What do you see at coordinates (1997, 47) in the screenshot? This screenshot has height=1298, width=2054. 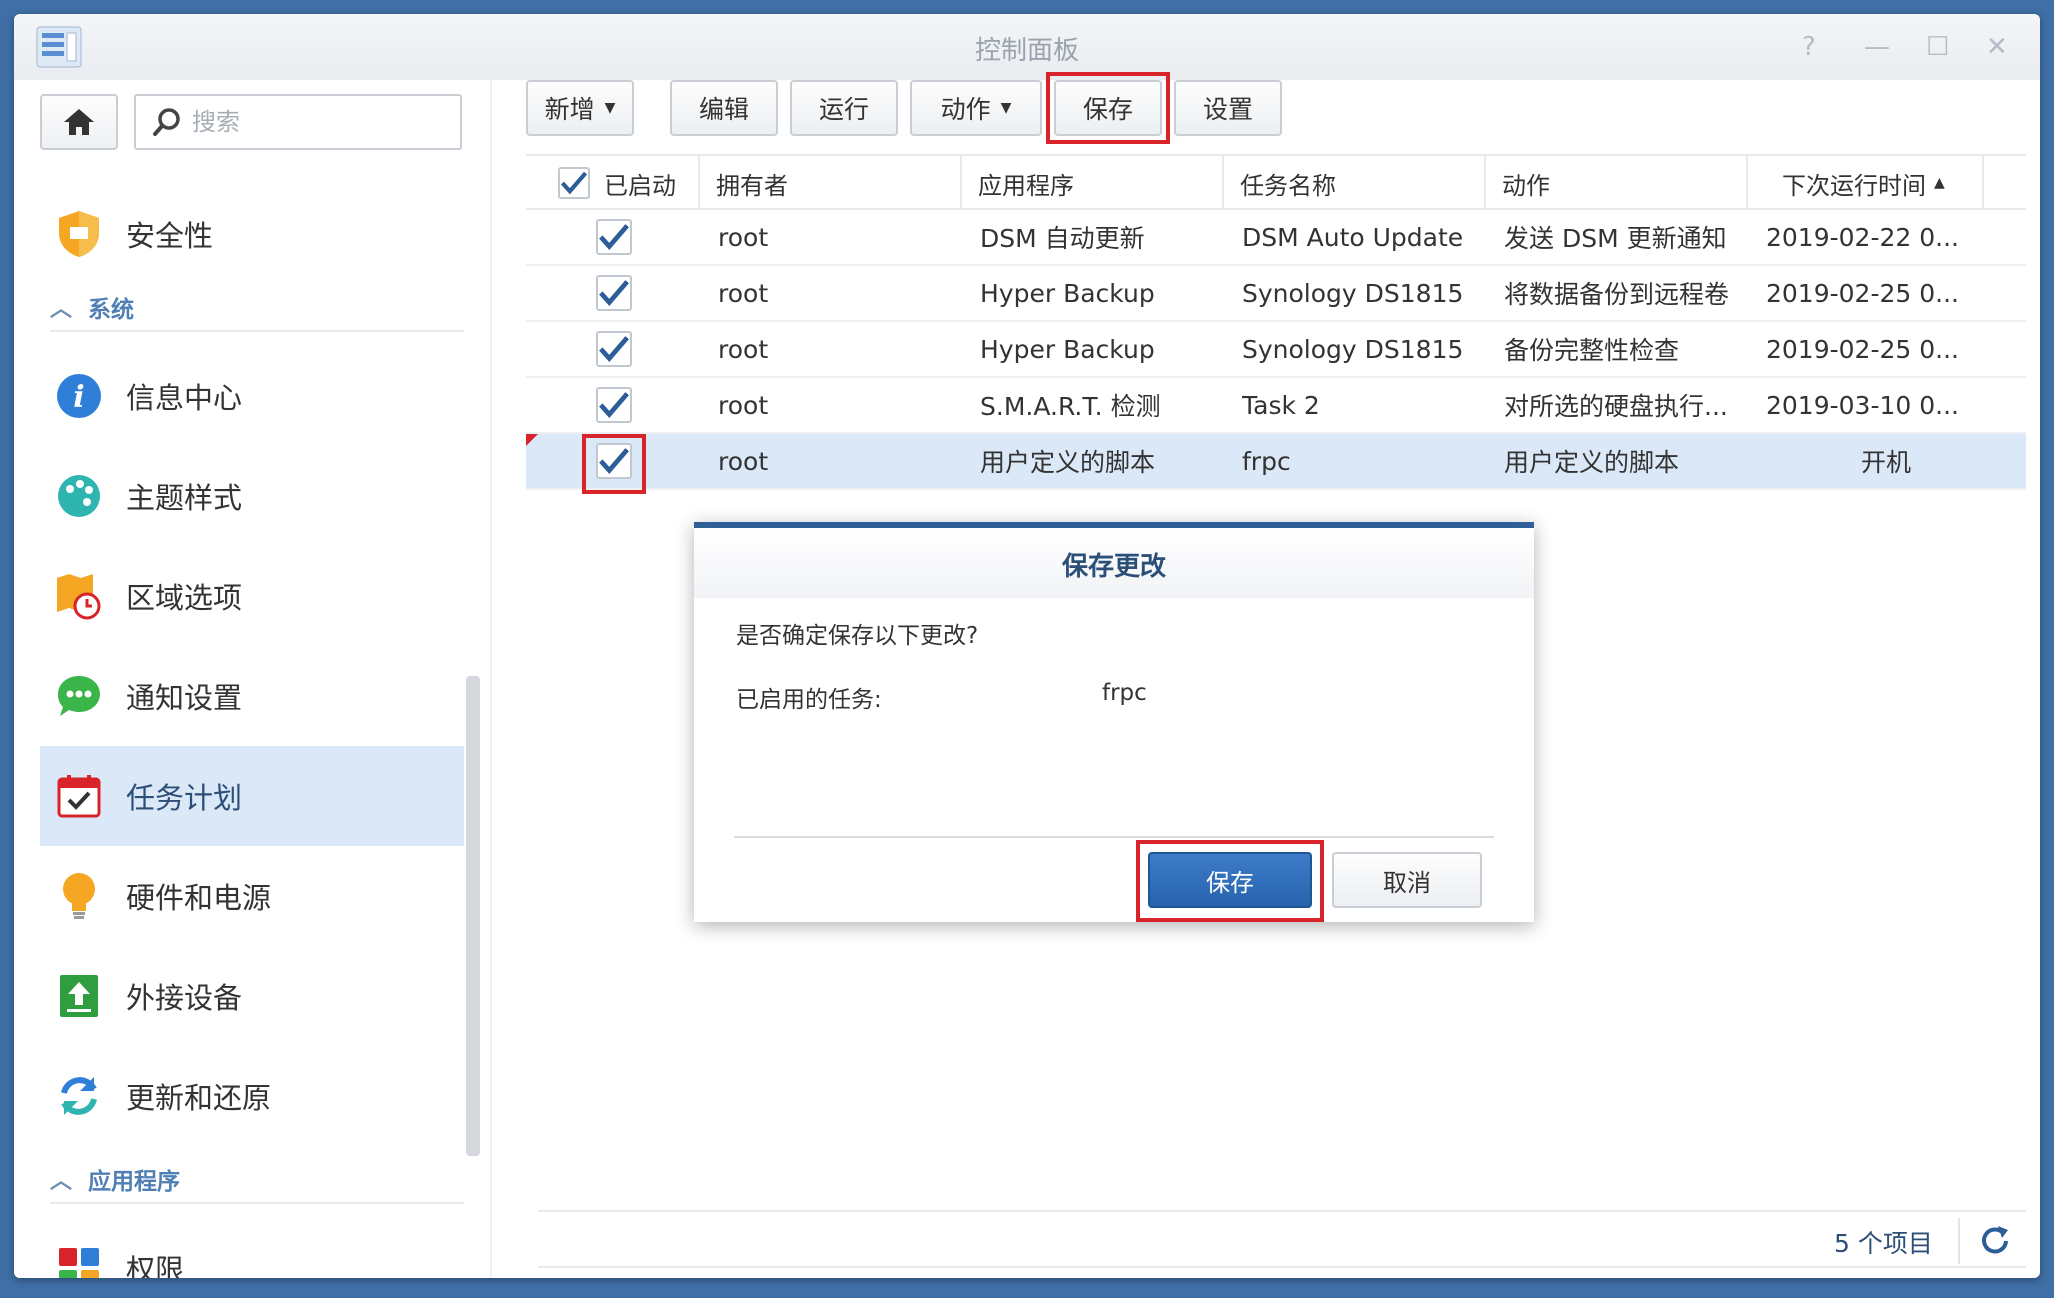 I see `close-icon: ✕` at bounding box center [1997, 47].